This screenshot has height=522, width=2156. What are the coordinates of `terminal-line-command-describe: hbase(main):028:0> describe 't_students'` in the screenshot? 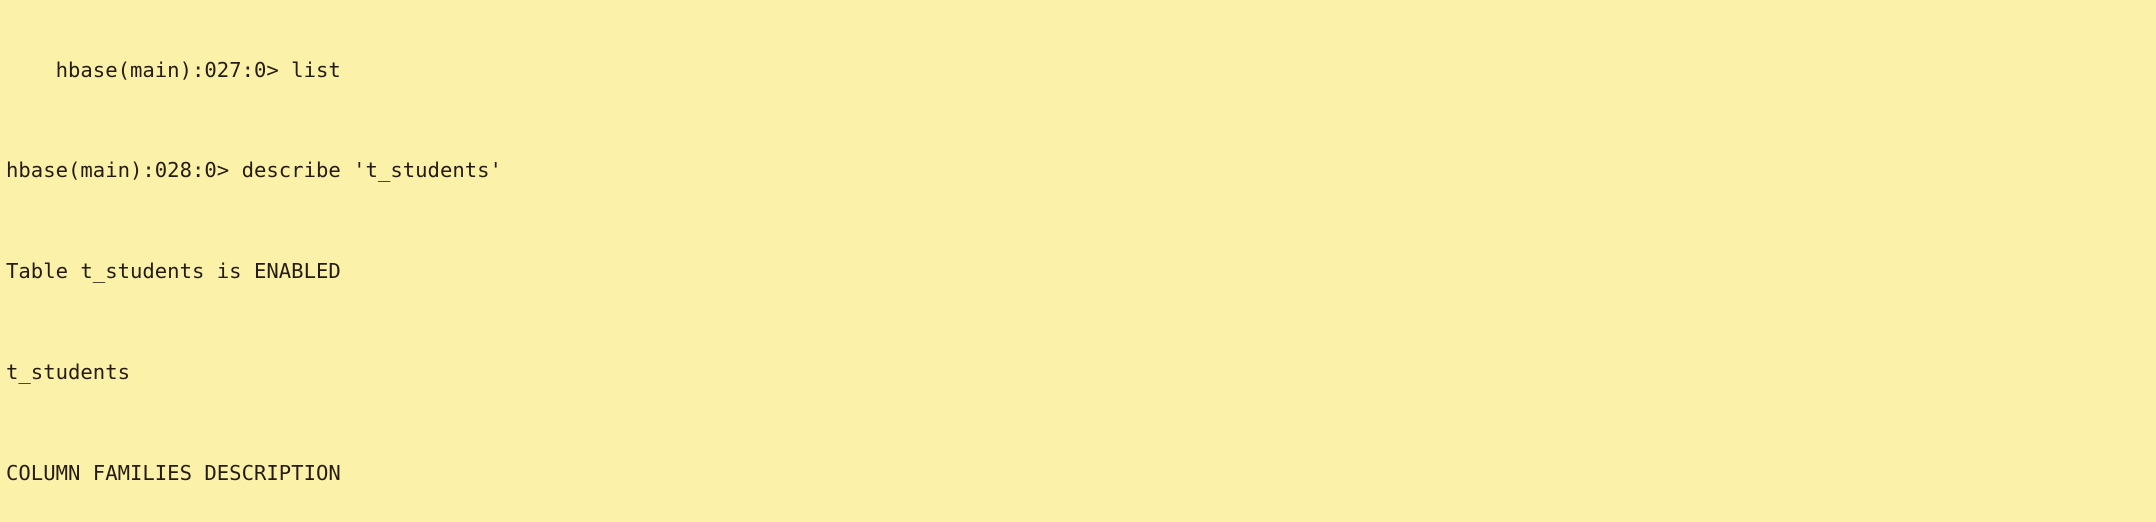 It's located at (254, 170).